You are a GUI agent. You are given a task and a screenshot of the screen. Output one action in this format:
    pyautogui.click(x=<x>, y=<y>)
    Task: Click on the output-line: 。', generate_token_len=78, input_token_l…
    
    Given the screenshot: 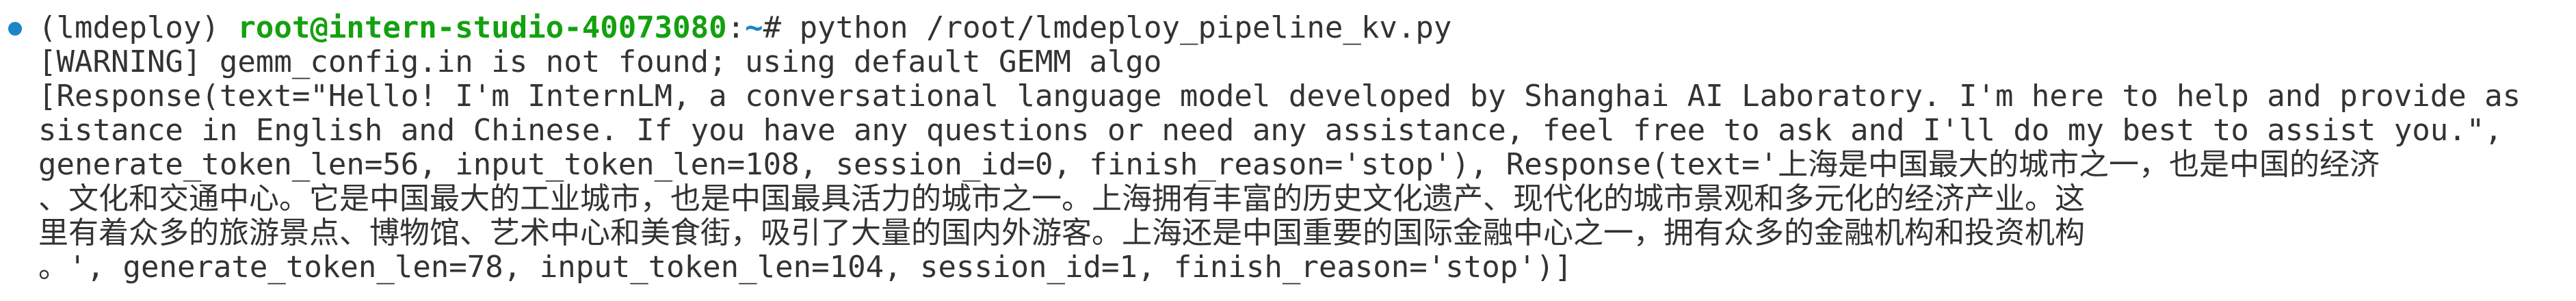 What is the action you would take?
    pyautogui.click(x=805, y=267)
    